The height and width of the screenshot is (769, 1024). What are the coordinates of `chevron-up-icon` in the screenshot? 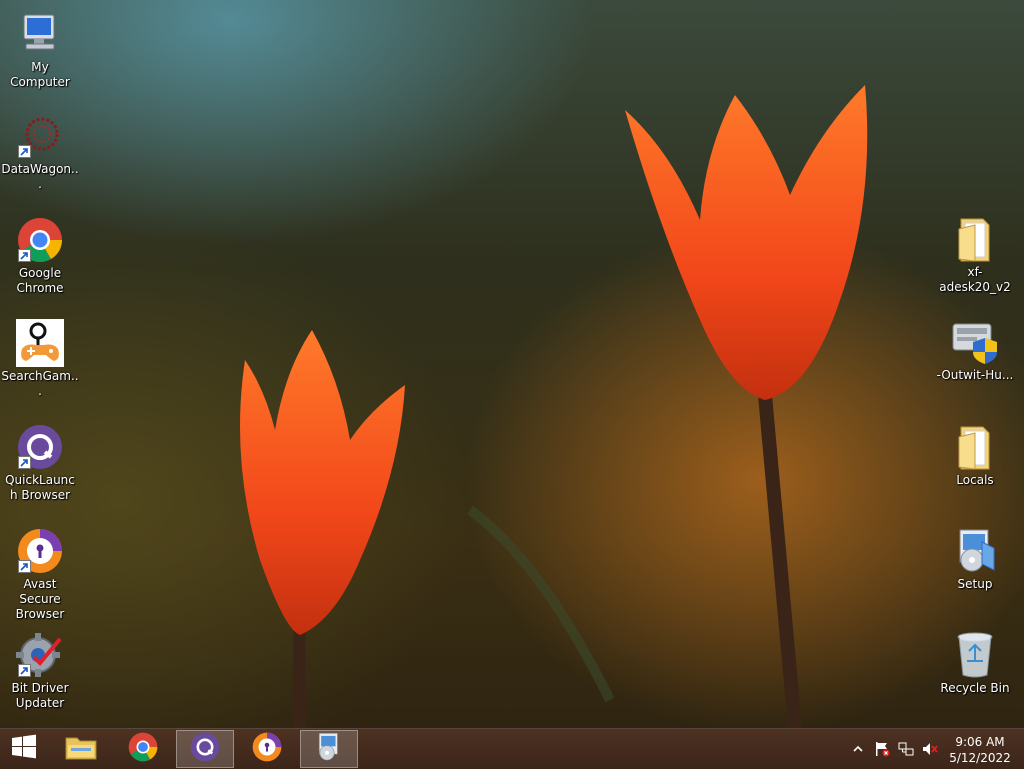 It's located at (858, 749).